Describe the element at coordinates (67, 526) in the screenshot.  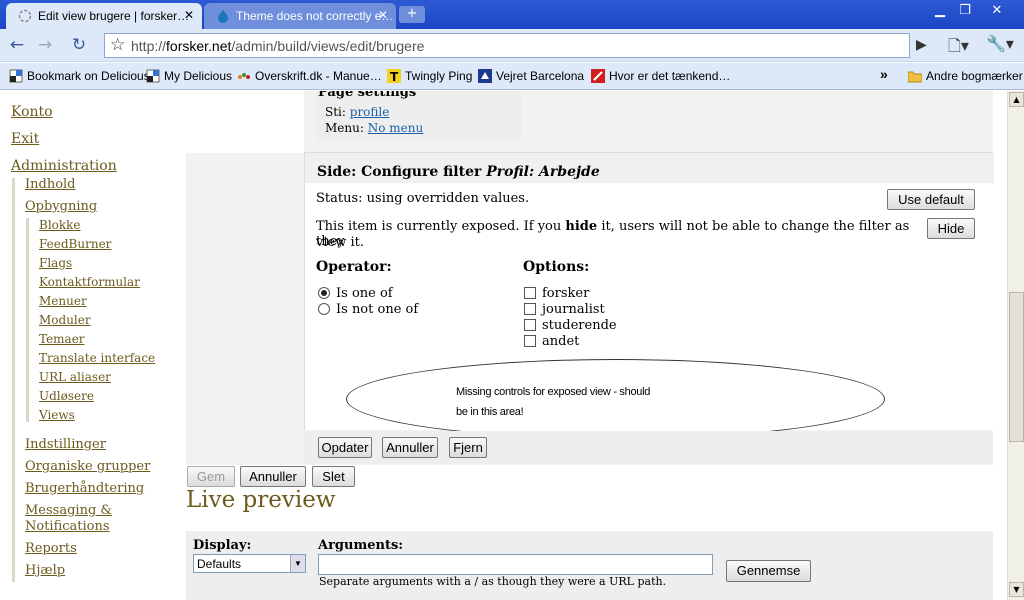
I see `sidebar-item-notifications: Notifications` at that location.